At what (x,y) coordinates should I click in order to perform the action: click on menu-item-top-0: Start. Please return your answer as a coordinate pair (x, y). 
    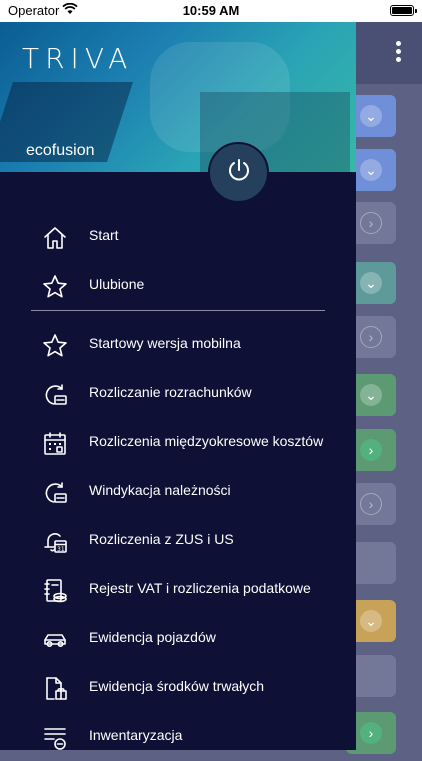
    Looking at the image, I should click on (178, 236).